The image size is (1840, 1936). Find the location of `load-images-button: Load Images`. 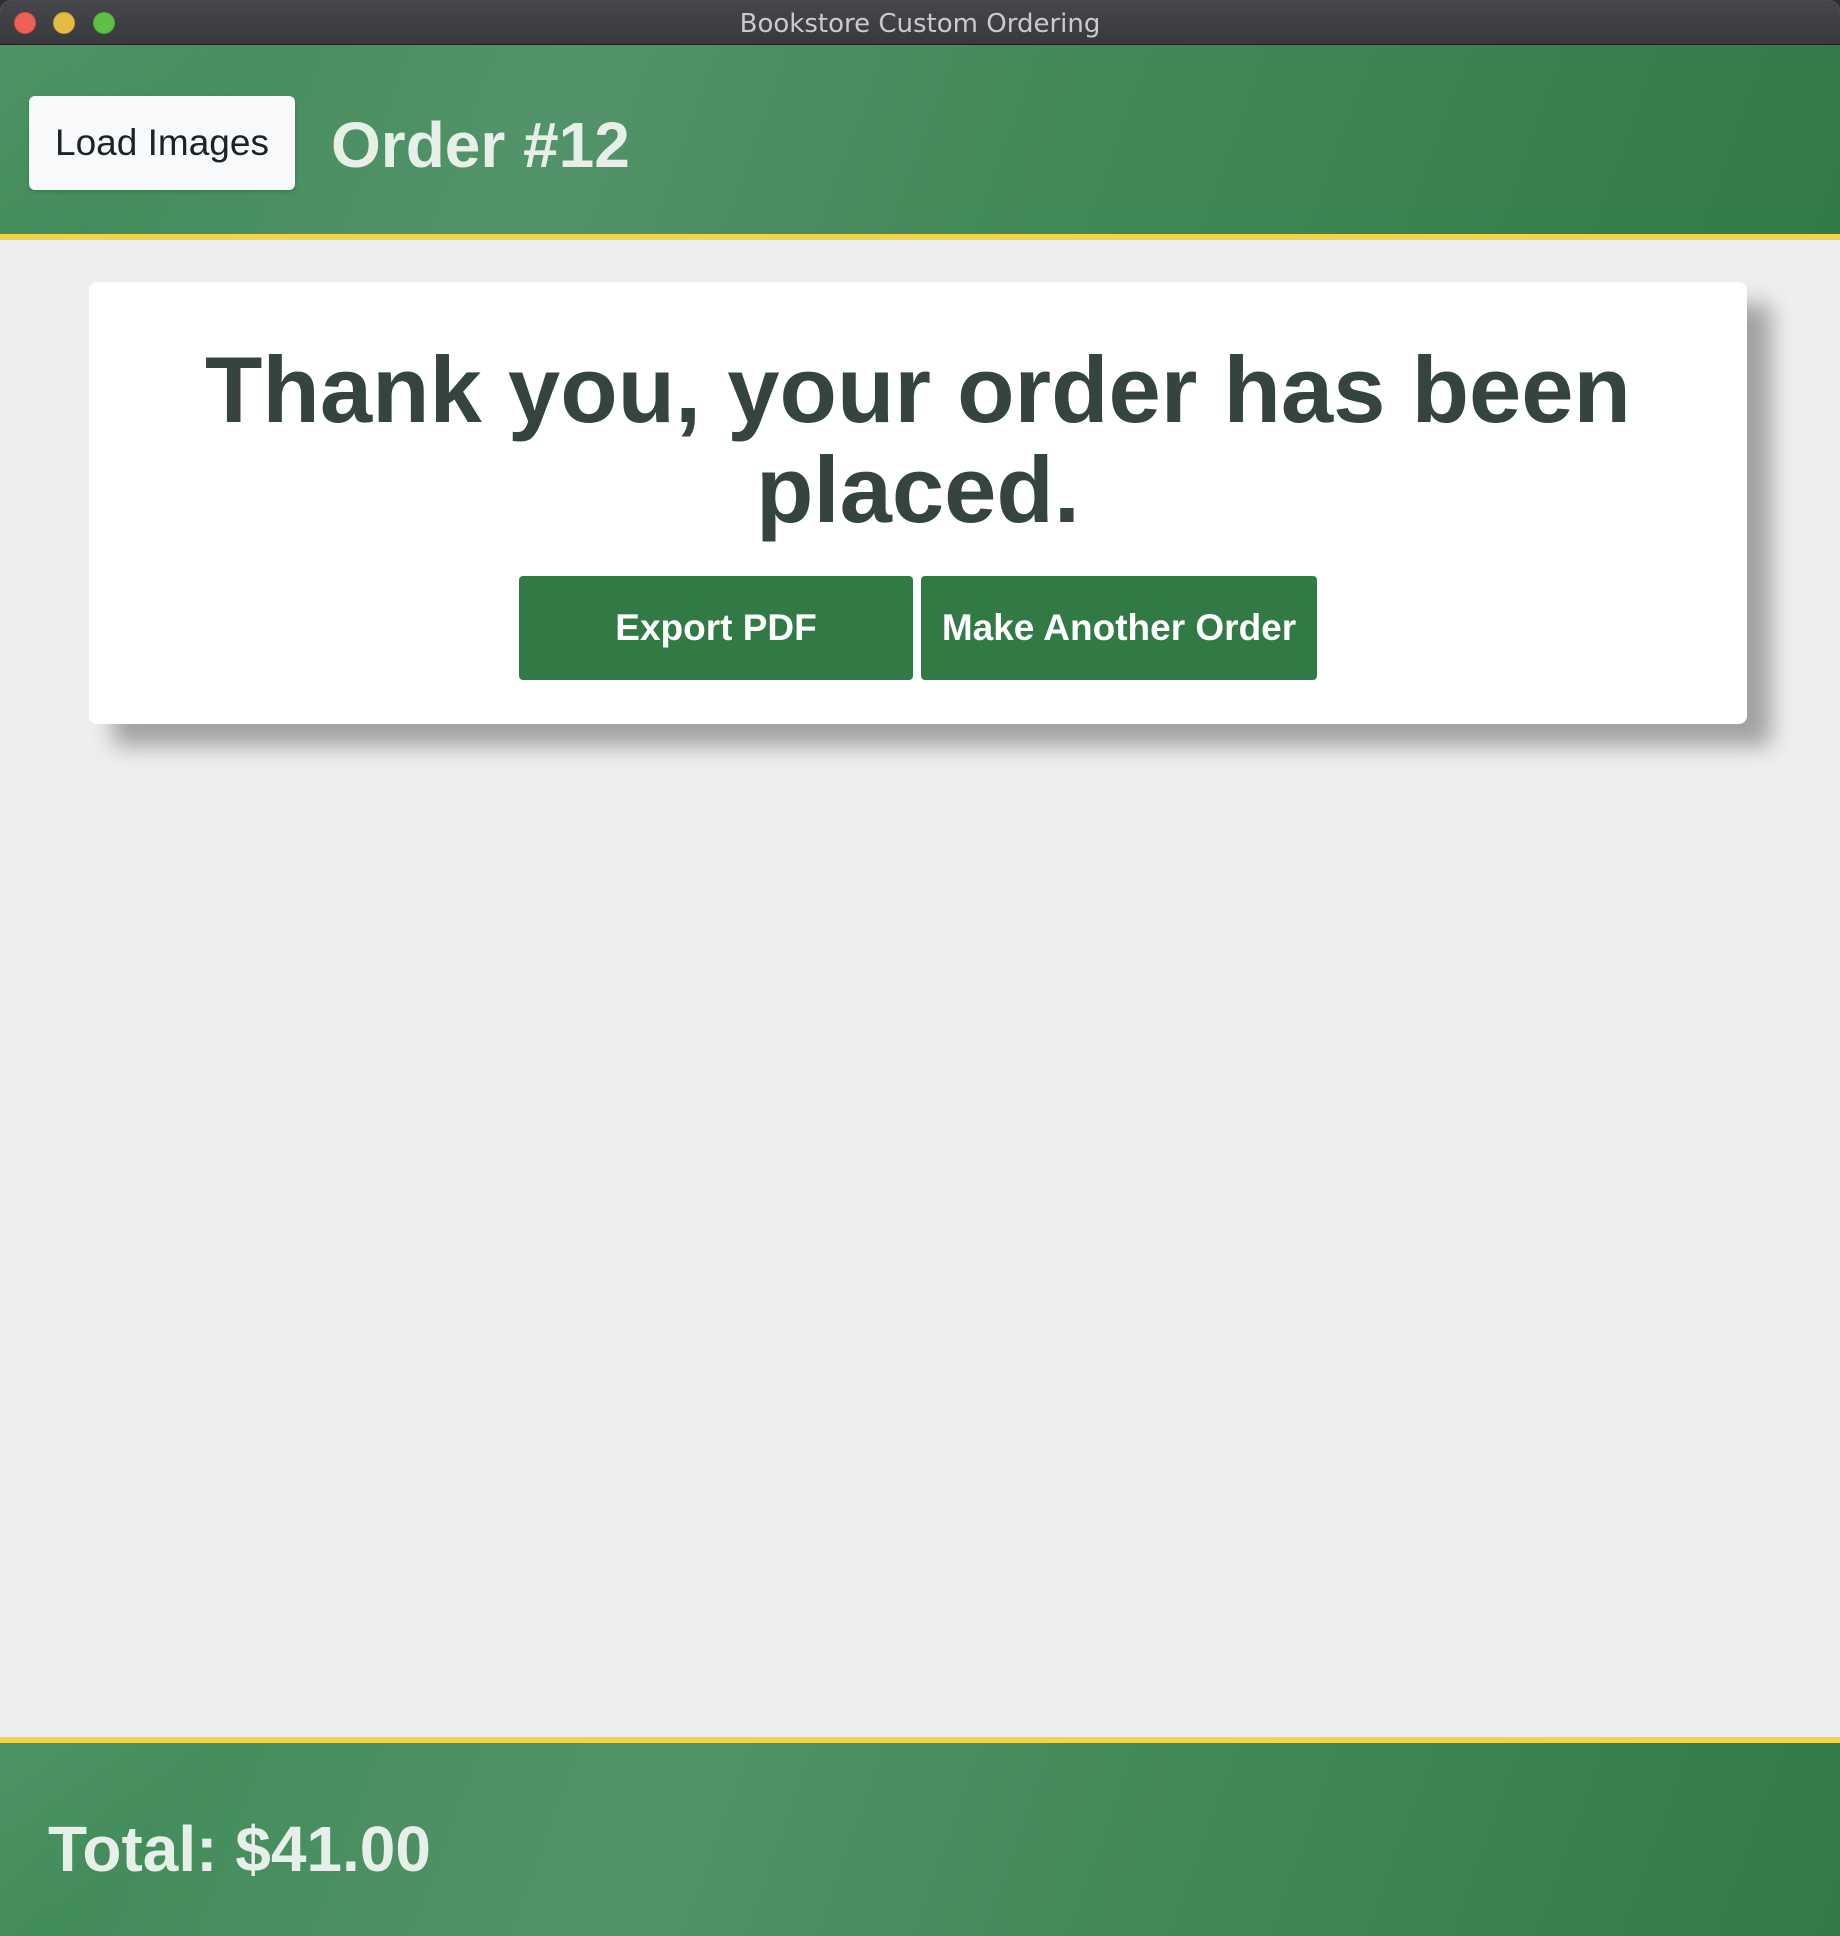

load-images-button: Load Images is located at coordinates (162, 143).